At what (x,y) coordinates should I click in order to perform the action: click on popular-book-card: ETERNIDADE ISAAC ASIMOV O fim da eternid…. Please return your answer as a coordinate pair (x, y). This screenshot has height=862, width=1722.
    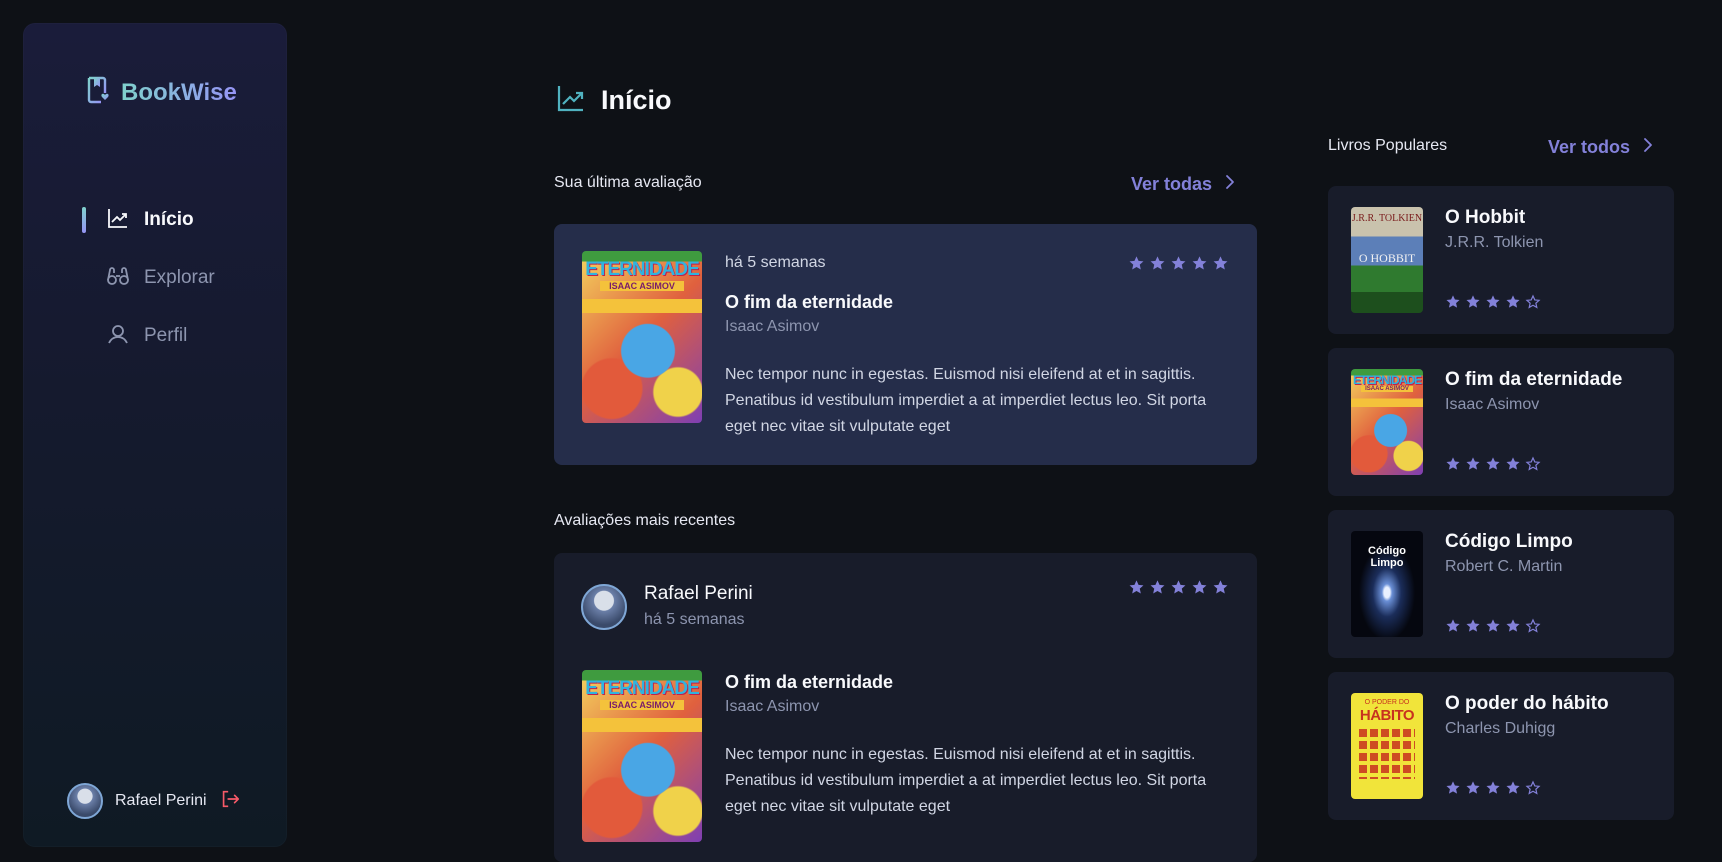
    Looking at the image, I should click on (1501, 422).